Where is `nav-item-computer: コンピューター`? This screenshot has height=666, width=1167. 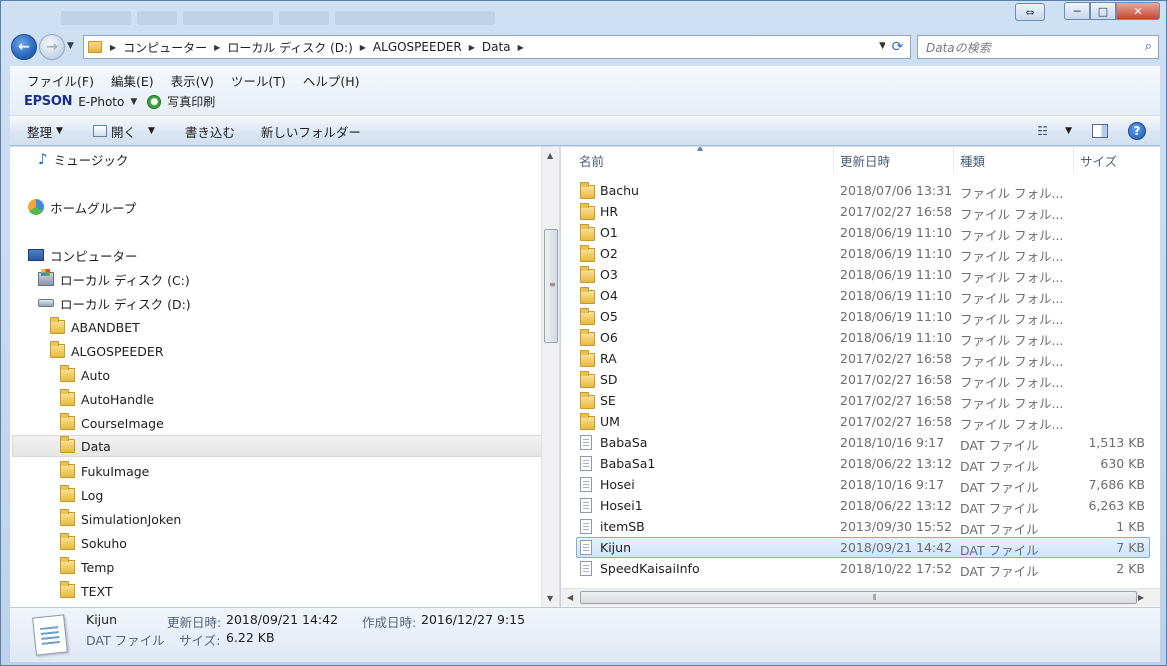 nav-item-computer: コンピューター is located at coordinates (83, 255).